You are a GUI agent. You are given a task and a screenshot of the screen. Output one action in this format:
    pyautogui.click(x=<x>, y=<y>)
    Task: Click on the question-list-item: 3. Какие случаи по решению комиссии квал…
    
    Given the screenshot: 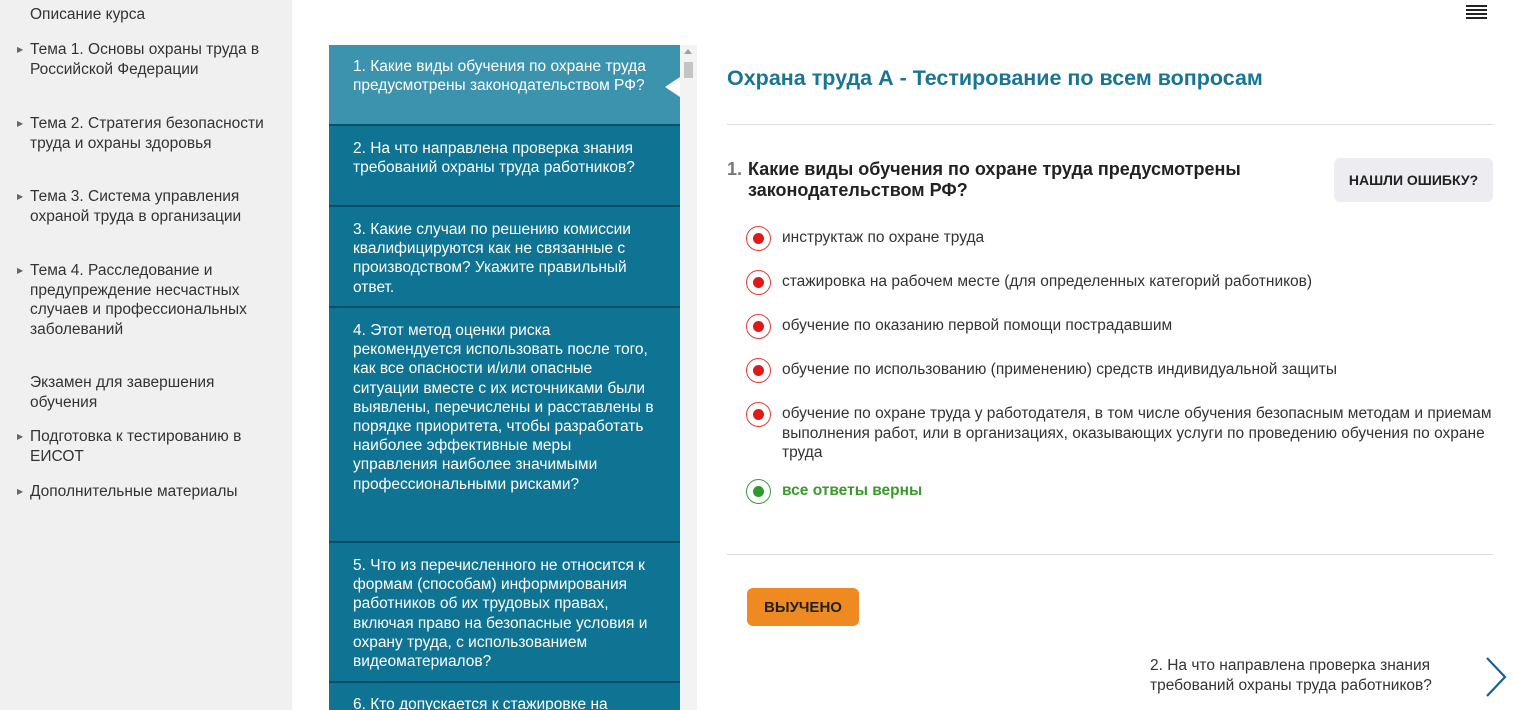 What is the action you would take?
    pyautogui.click(x=504, y=257)
    